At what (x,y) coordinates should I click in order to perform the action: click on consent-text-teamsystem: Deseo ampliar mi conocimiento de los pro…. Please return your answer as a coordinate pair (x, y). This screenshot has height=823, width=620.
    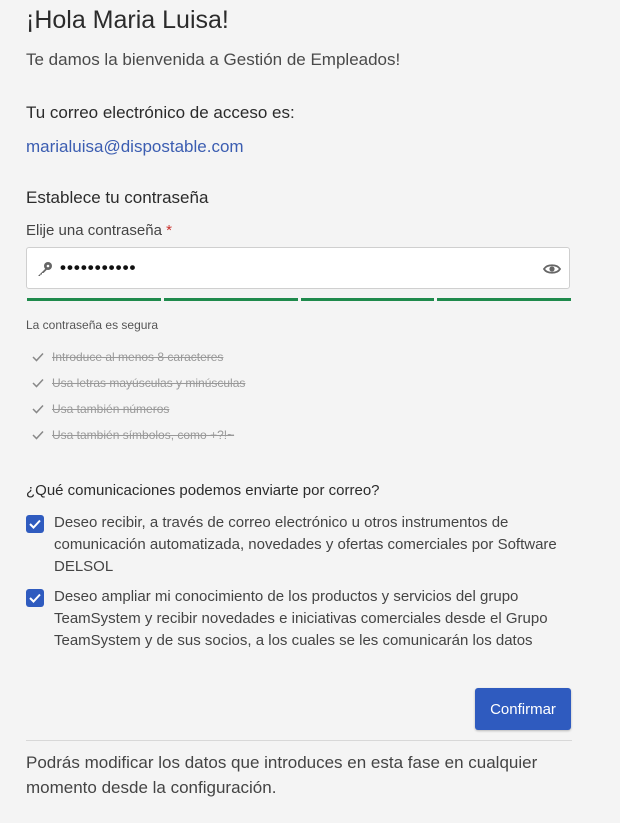
    Looking at the image, I should click on (301, 618).